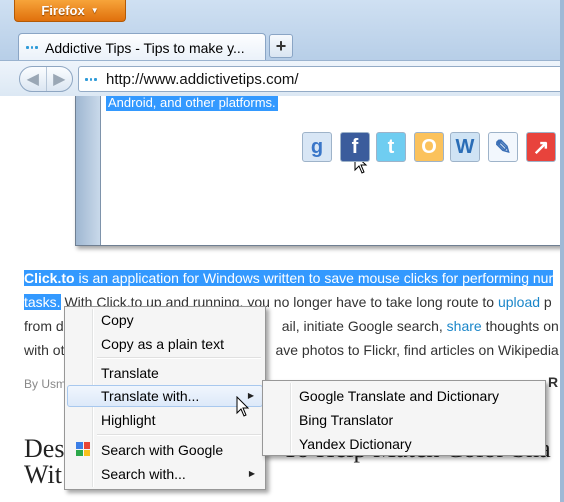  I want to click on navigation-toolbar: ◀ ▶ http://www.addictivetips.com/, so click(282, 78).